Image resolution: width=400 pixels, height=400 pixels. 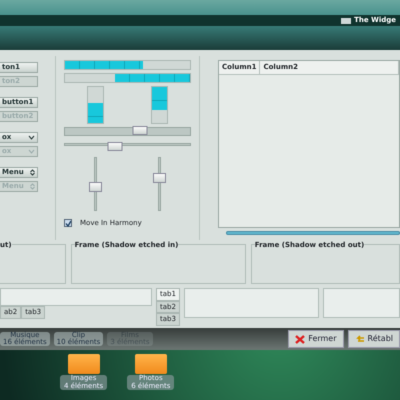 I want to click on dialog-button: Rétabl, so click(x=374, y=339).